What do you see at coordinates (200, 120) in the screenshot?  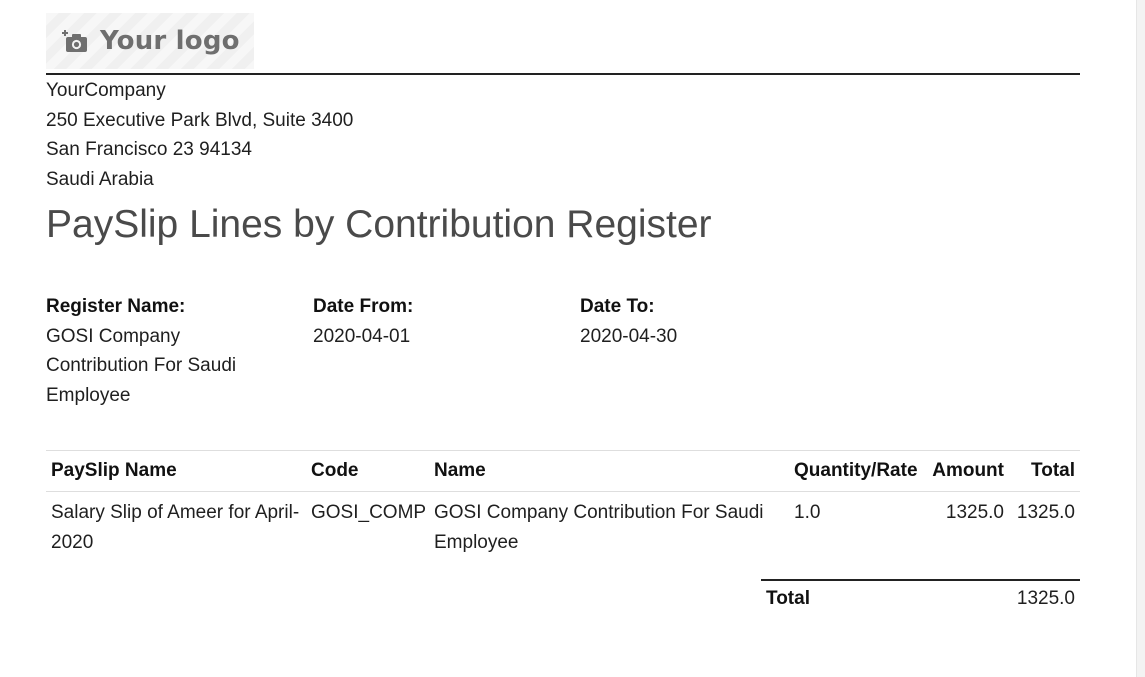 I see `company-street: 250 Executive Park Blvd, Suite 3400` at bounding box center [200, 120].